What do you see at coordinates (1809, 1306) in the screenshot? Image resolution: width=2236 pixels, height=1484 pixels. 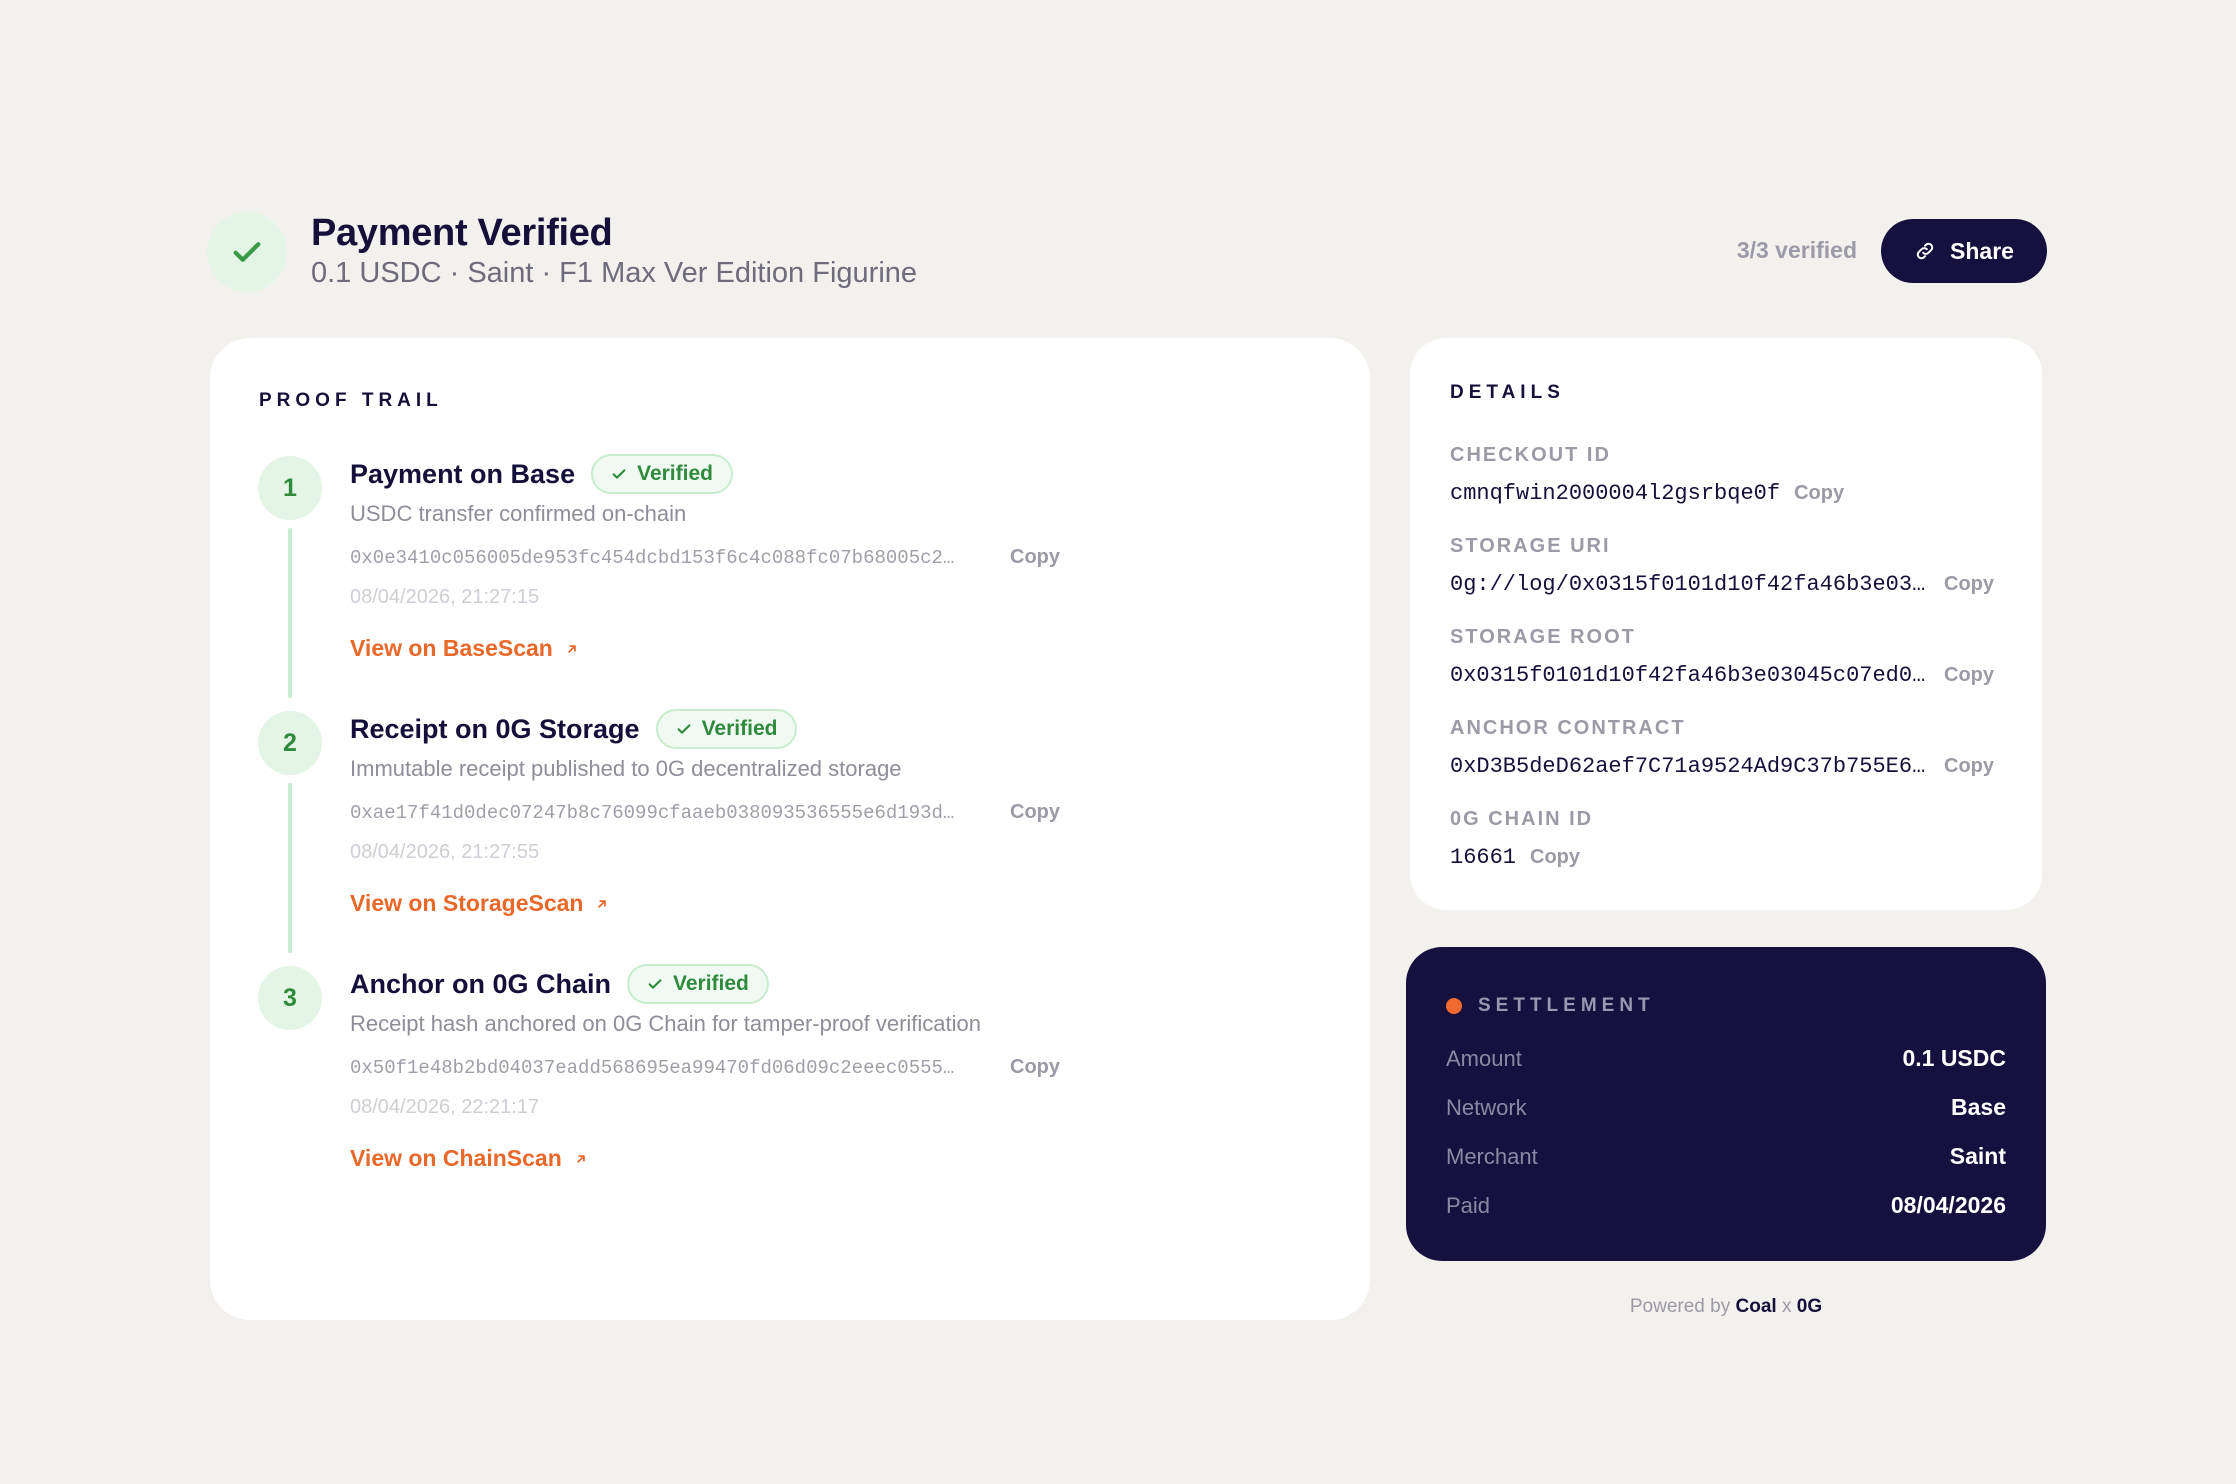 I see `brand-0g: 0G` at bounding box center [1809, 1306].